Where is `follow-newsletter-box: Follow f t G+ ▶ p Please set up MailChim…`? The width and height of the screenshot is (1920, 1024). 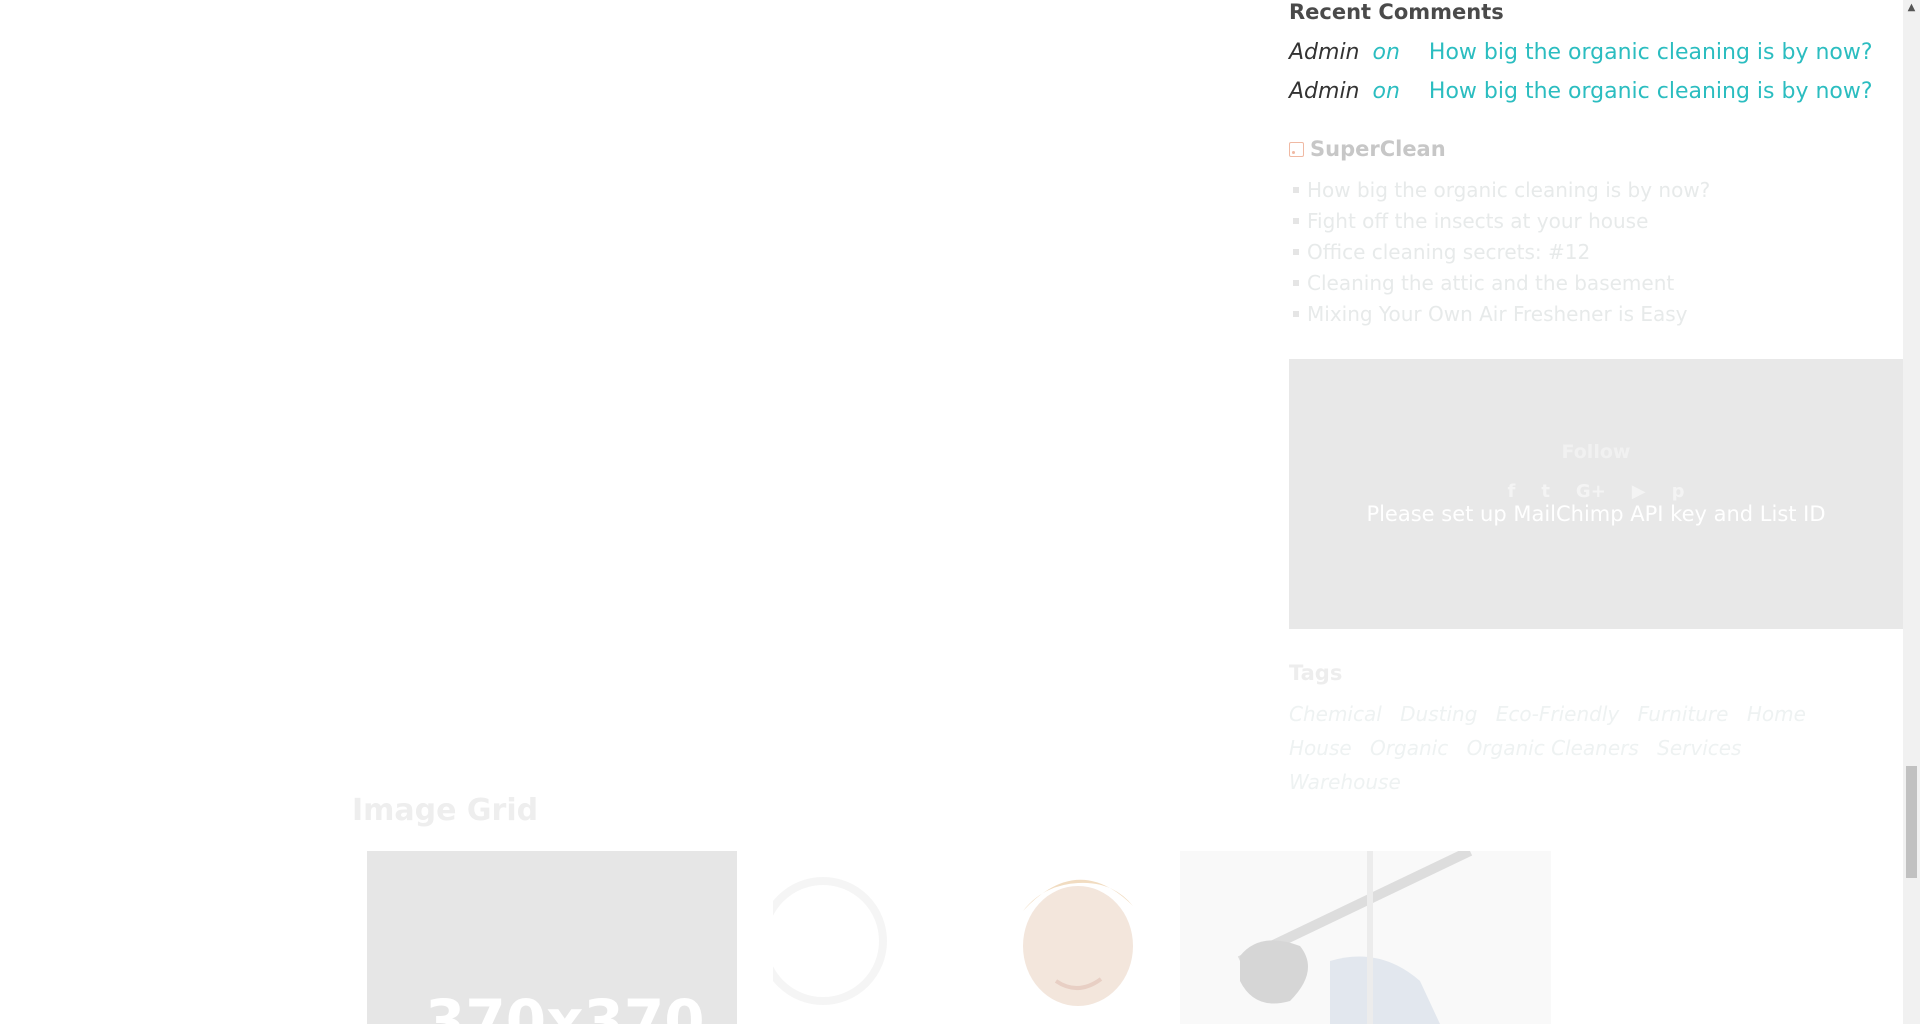
follow-newsletter-box: Follow f t G+ ▶ p Please set up MailChim… is located at coordinates (1596, 494).